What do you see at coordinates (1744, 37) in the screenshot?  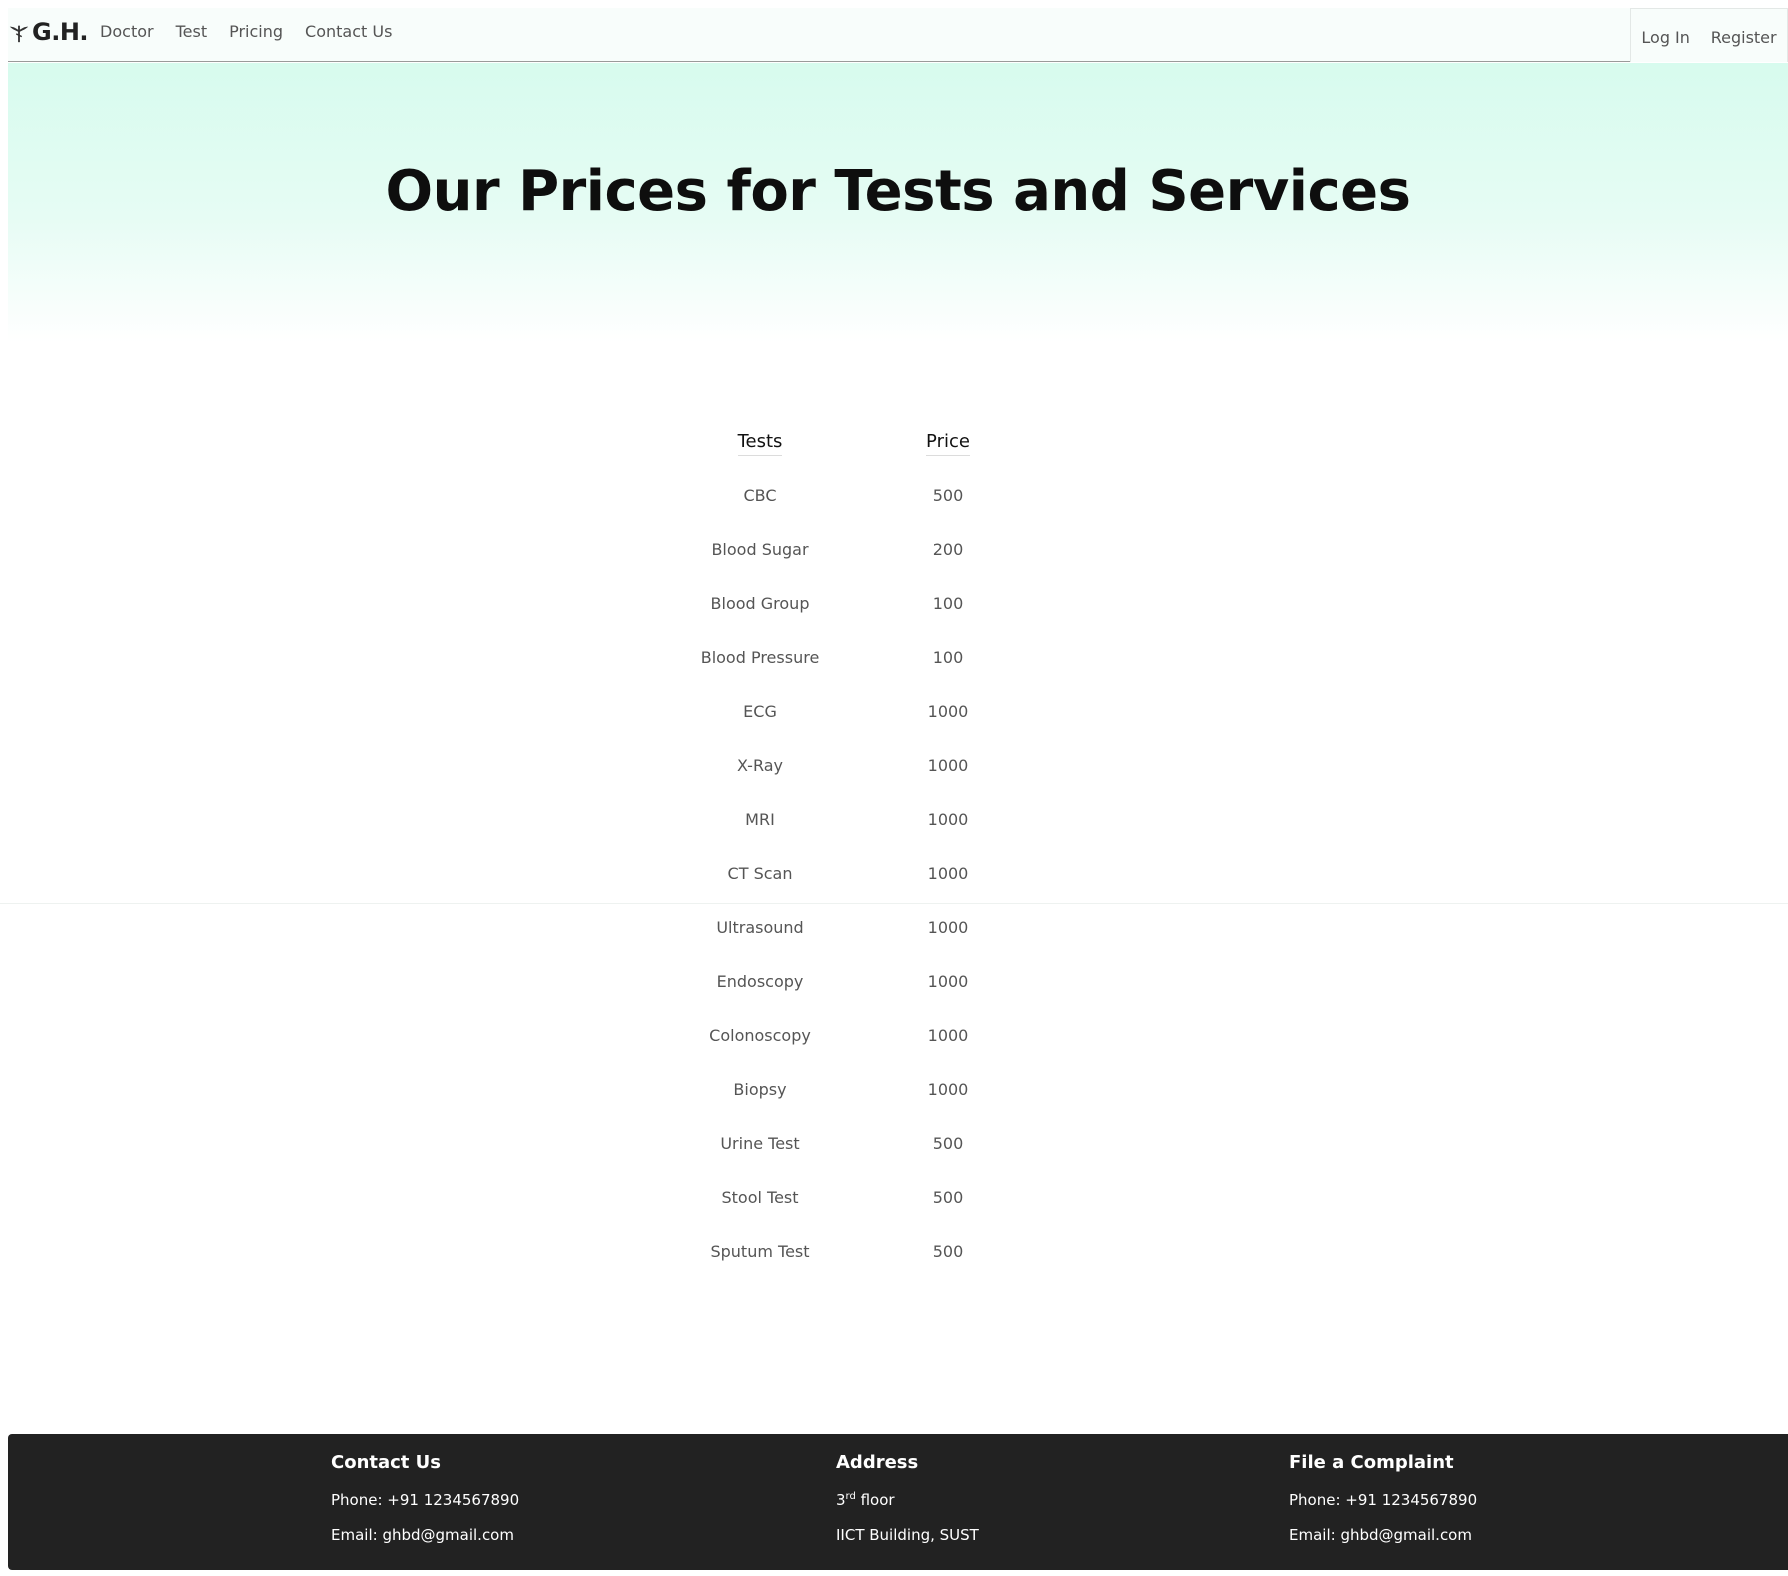 I see `register-link: Register` at bounding box center [1744, 37].